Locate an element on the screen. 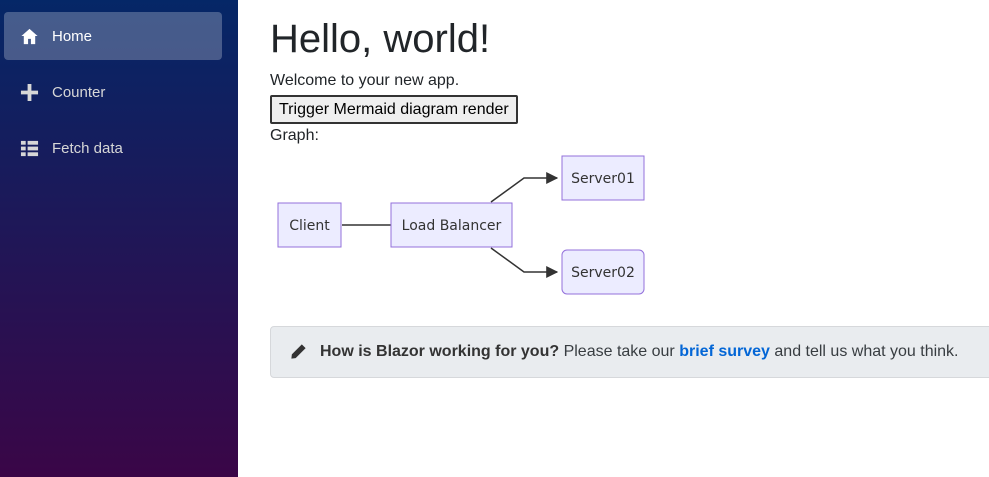 The width and height of the screenshot is (989, 477). plus-icon is located at coordinates (29, 92).